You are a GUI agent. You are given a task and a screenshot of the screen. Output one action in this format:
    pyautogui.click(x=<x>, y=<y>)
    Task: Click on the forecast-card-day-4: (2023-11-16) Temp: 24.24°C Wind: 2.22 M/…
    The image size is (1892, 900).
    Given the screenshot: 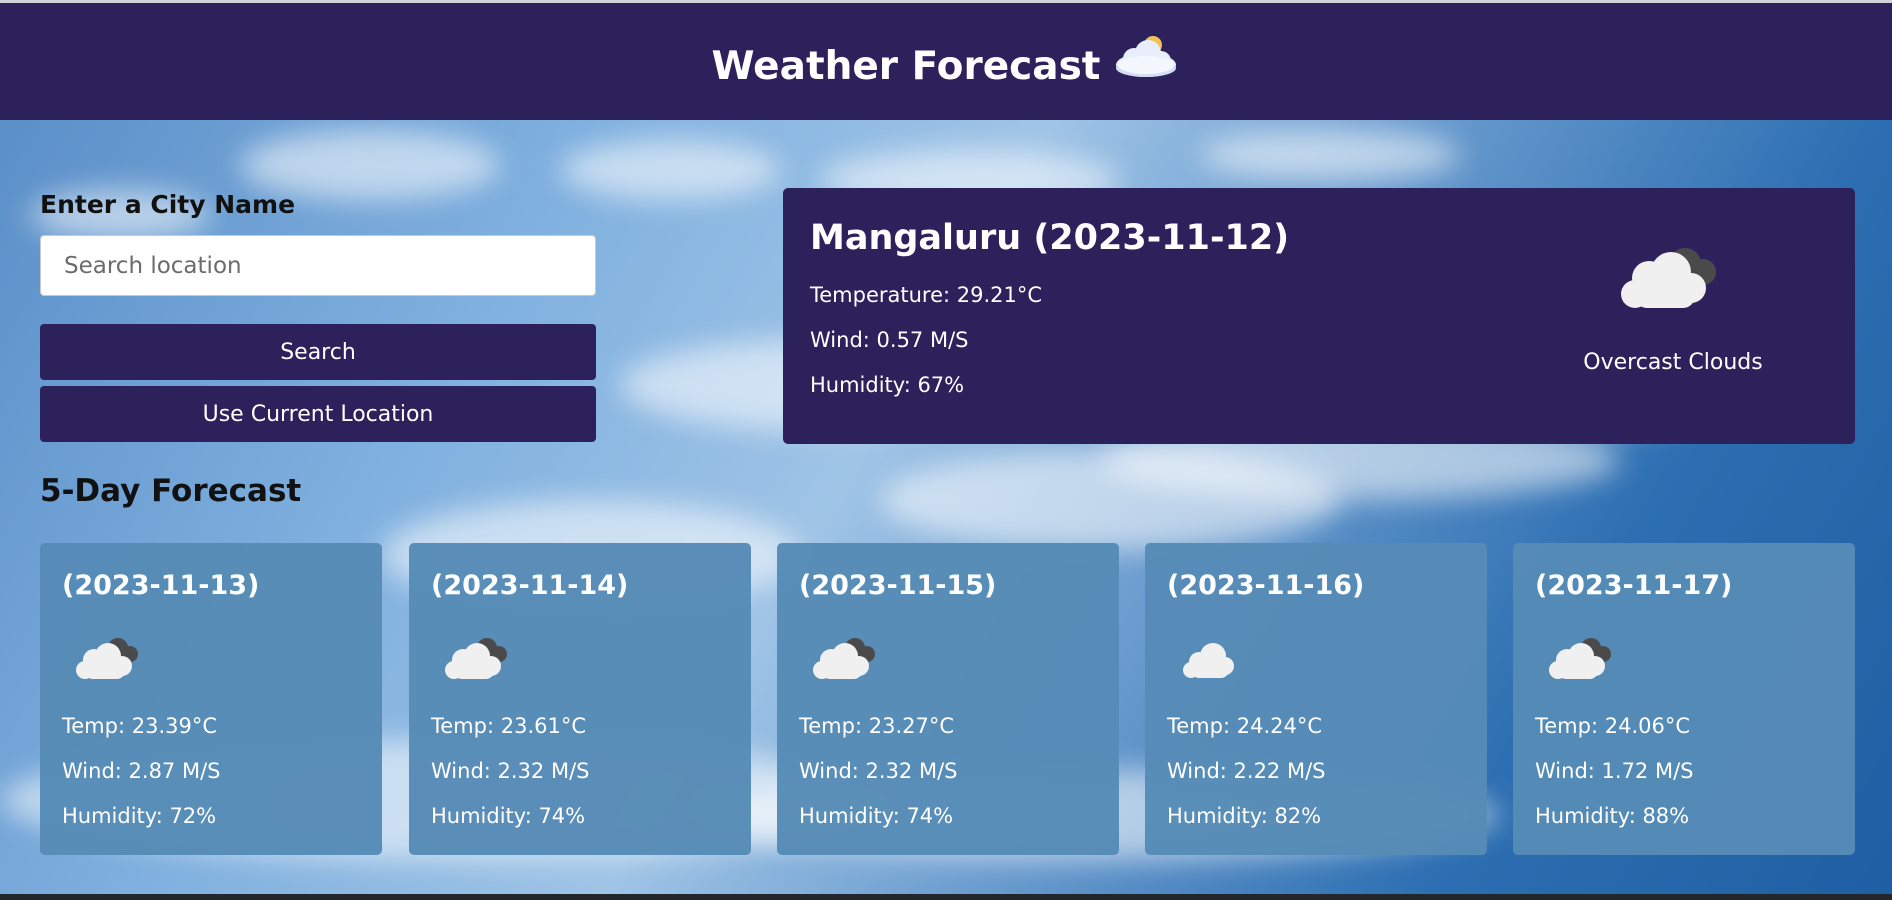 What is the action you would take?
    pyautogui.click(x=1316, y=699)
    